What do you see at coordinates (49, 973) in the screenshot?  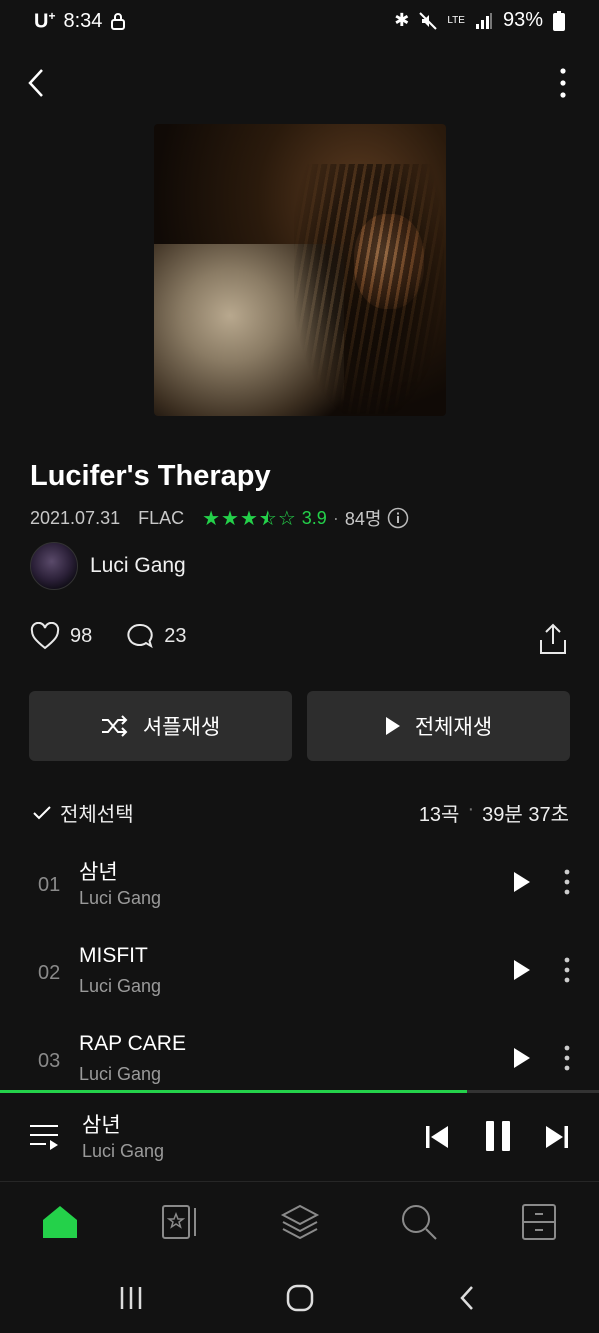 I see `track-number: 02` at bounding box center [49, 973].